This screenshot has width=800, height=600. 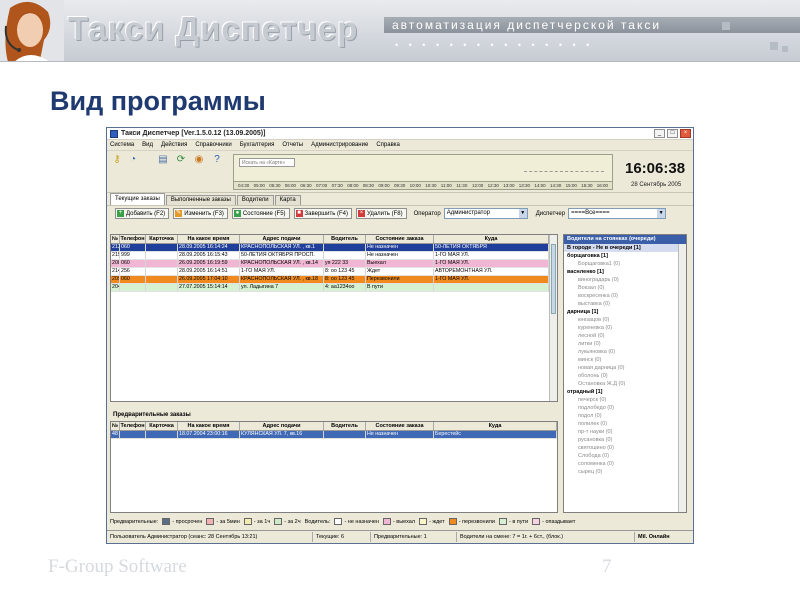 What do you see at coordinates (142, 213) in the screenshot?
I see `action-button: + Добавить (F2)` at bounding box center [142, 213].